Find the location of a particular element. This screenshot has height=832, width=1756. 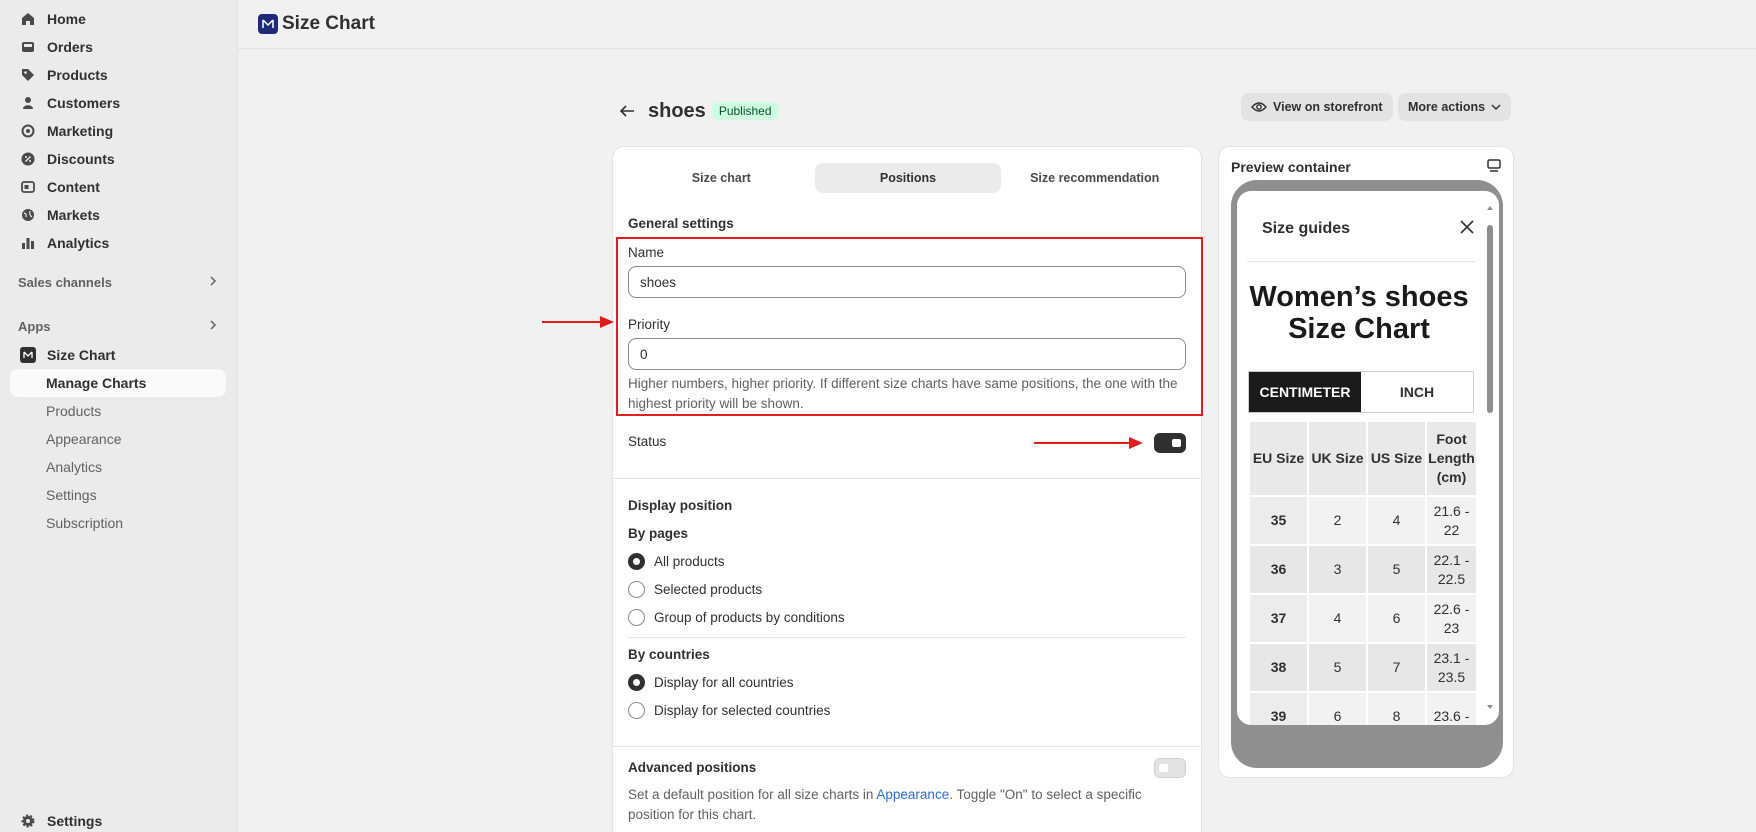

radio-selected-countries: Display for selected countries is located at coordinates (729, 710).